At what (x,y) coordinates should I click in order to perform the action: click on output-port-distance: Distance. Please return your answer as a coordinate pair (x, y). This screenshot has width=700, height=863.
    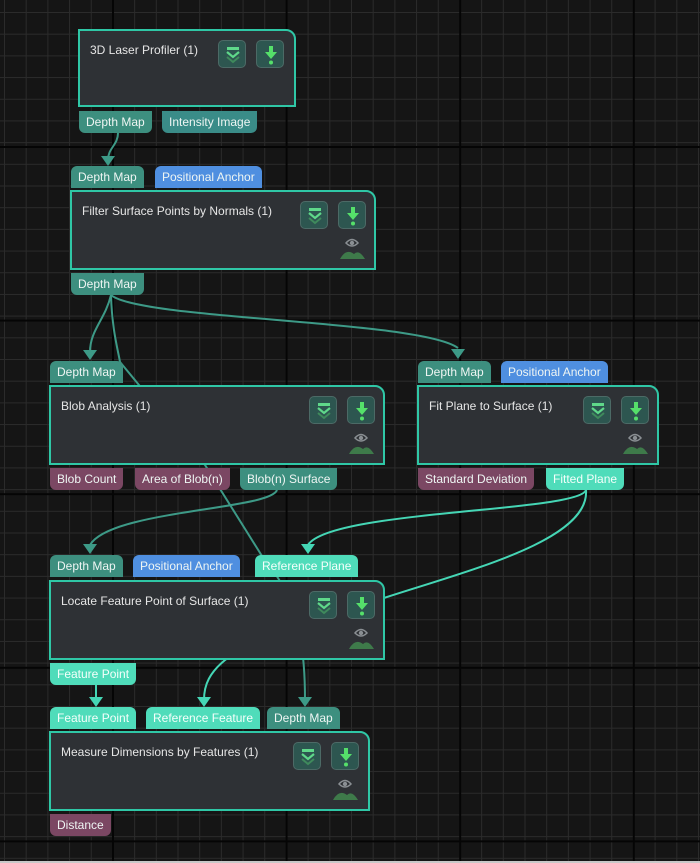
    Looking at the image, I should click on (80, 825).